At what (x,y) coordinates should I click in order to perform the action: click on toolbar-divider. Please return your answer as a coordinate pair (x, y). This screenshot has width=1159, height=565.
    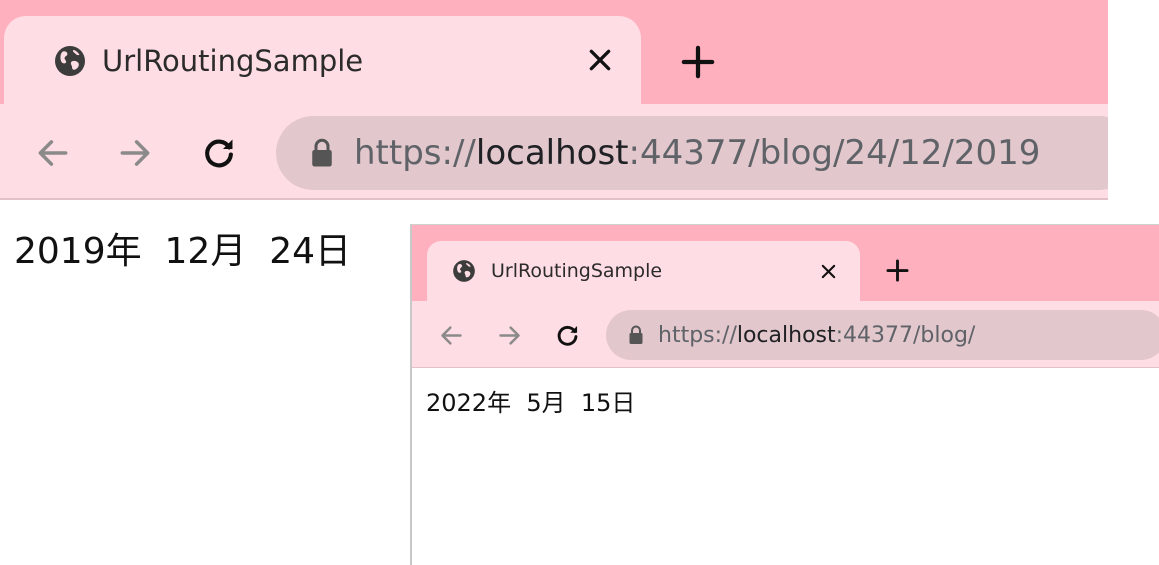
    Looking at the image, I should click on (554, 199).